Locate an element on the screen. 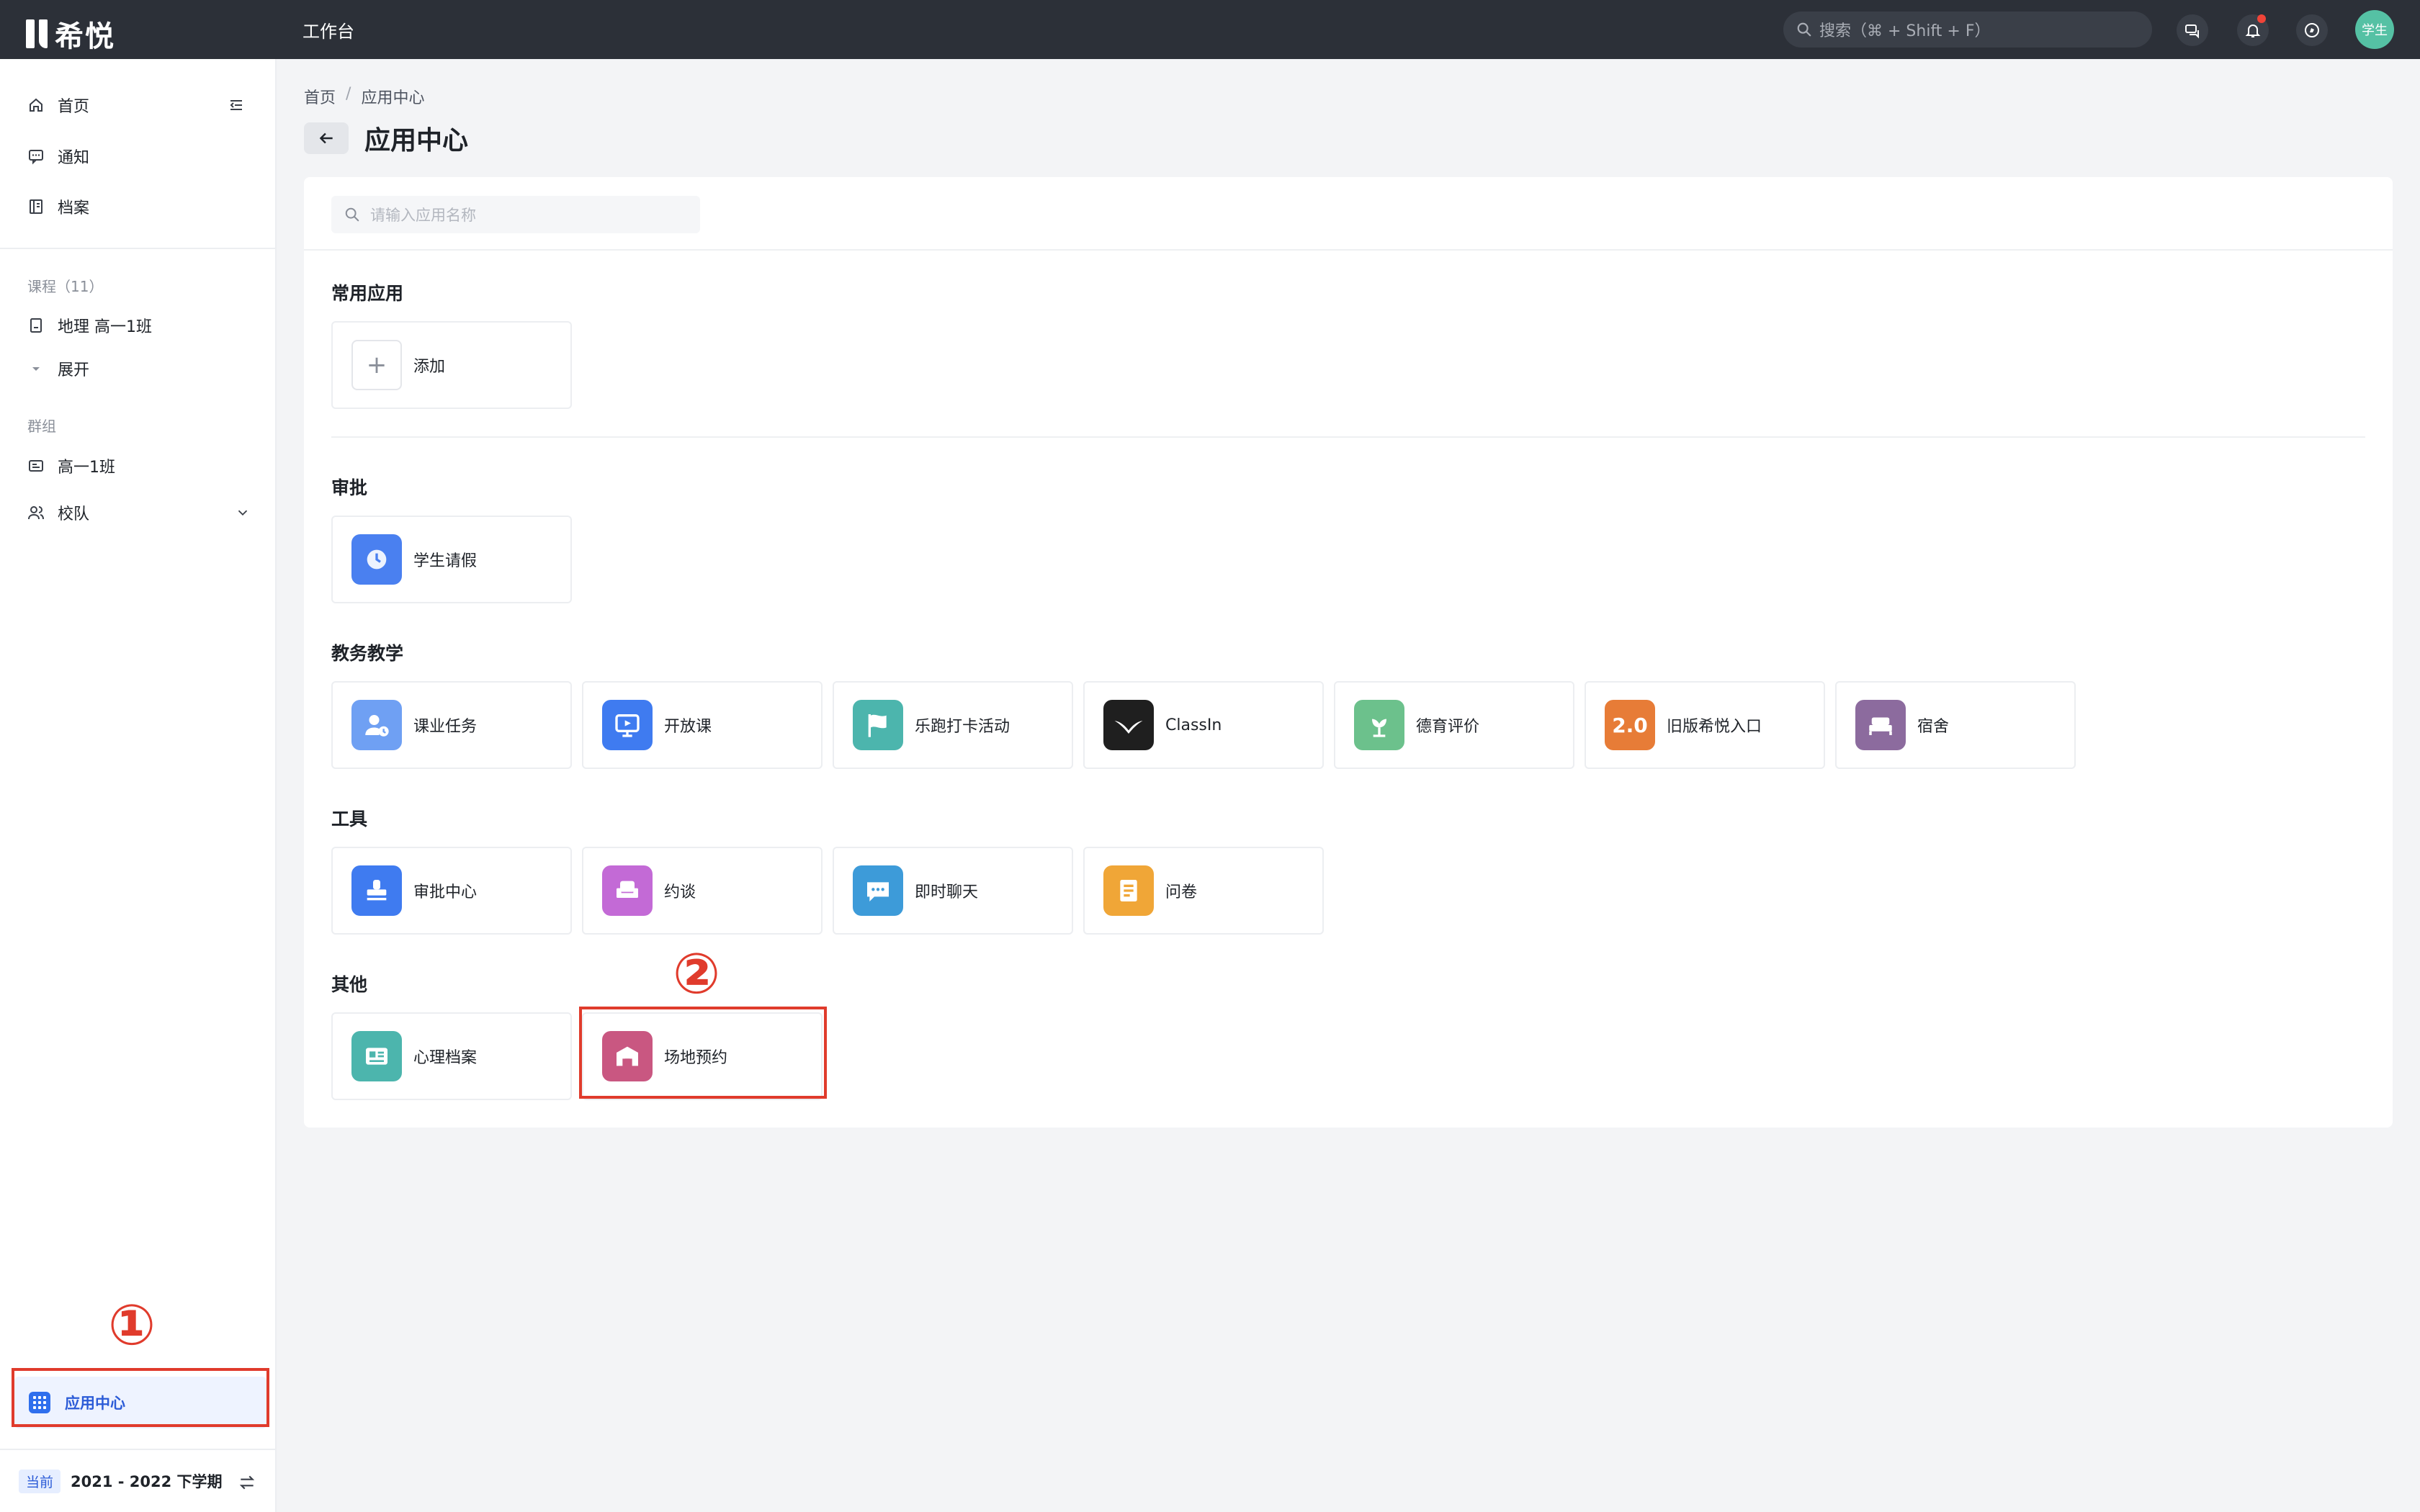 This screenshot has width=2420, height=1512. app-label: 心理档案 is located at coordinates (446, 1058).